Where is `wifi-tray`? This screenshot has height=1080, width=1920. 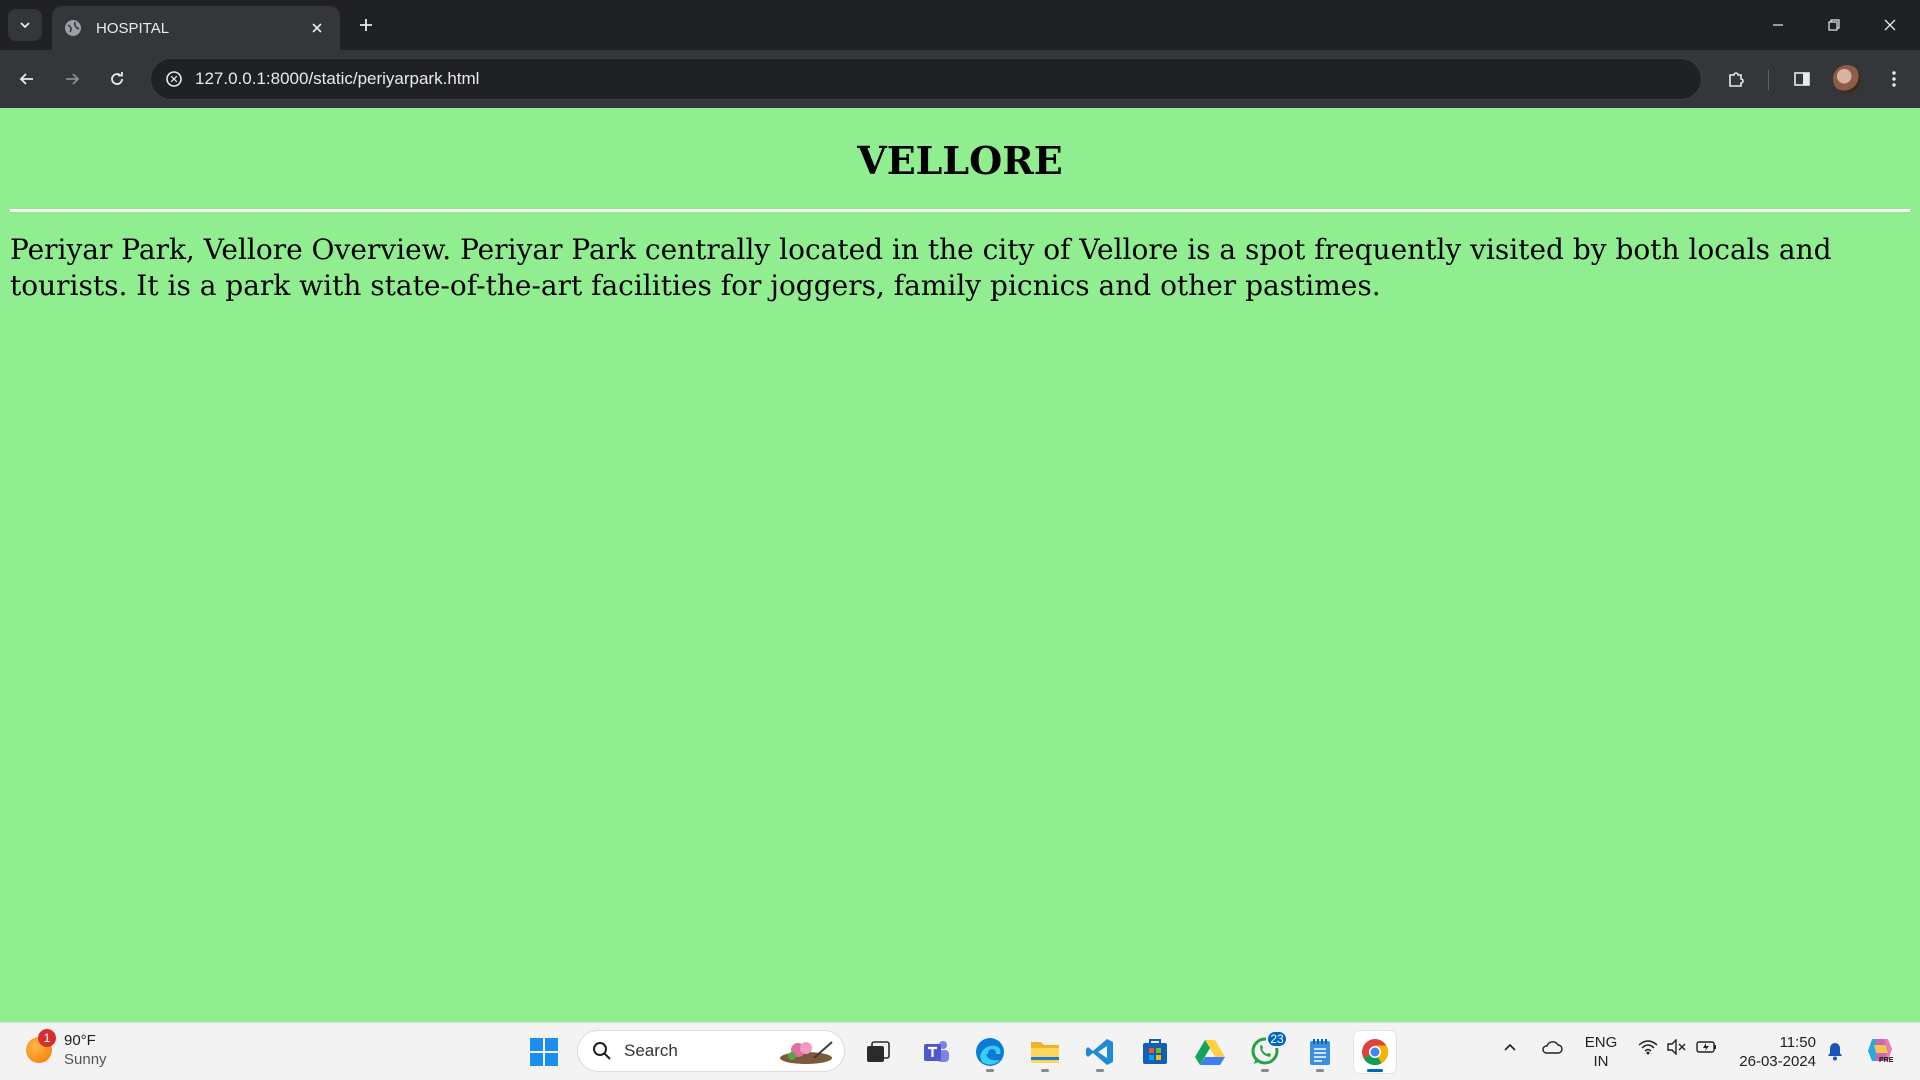 wifi-tray is located at coordinates (1648, 1047).